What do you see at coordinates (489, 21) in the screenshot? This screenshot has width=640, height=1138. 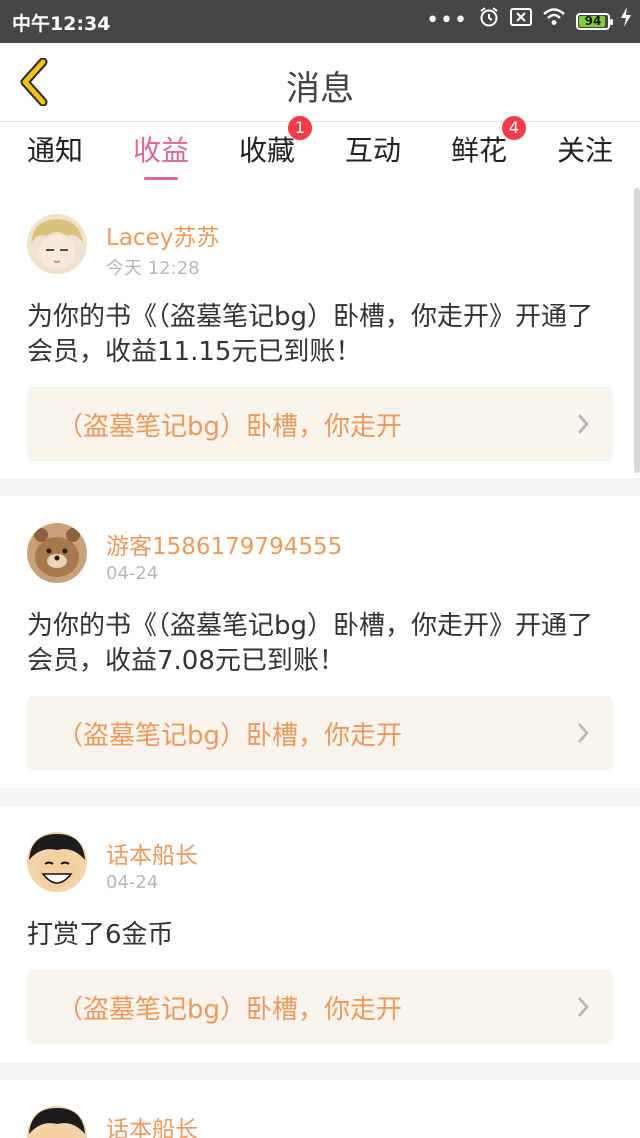 I see `alarm-icon` at bounding box center [489, 21].